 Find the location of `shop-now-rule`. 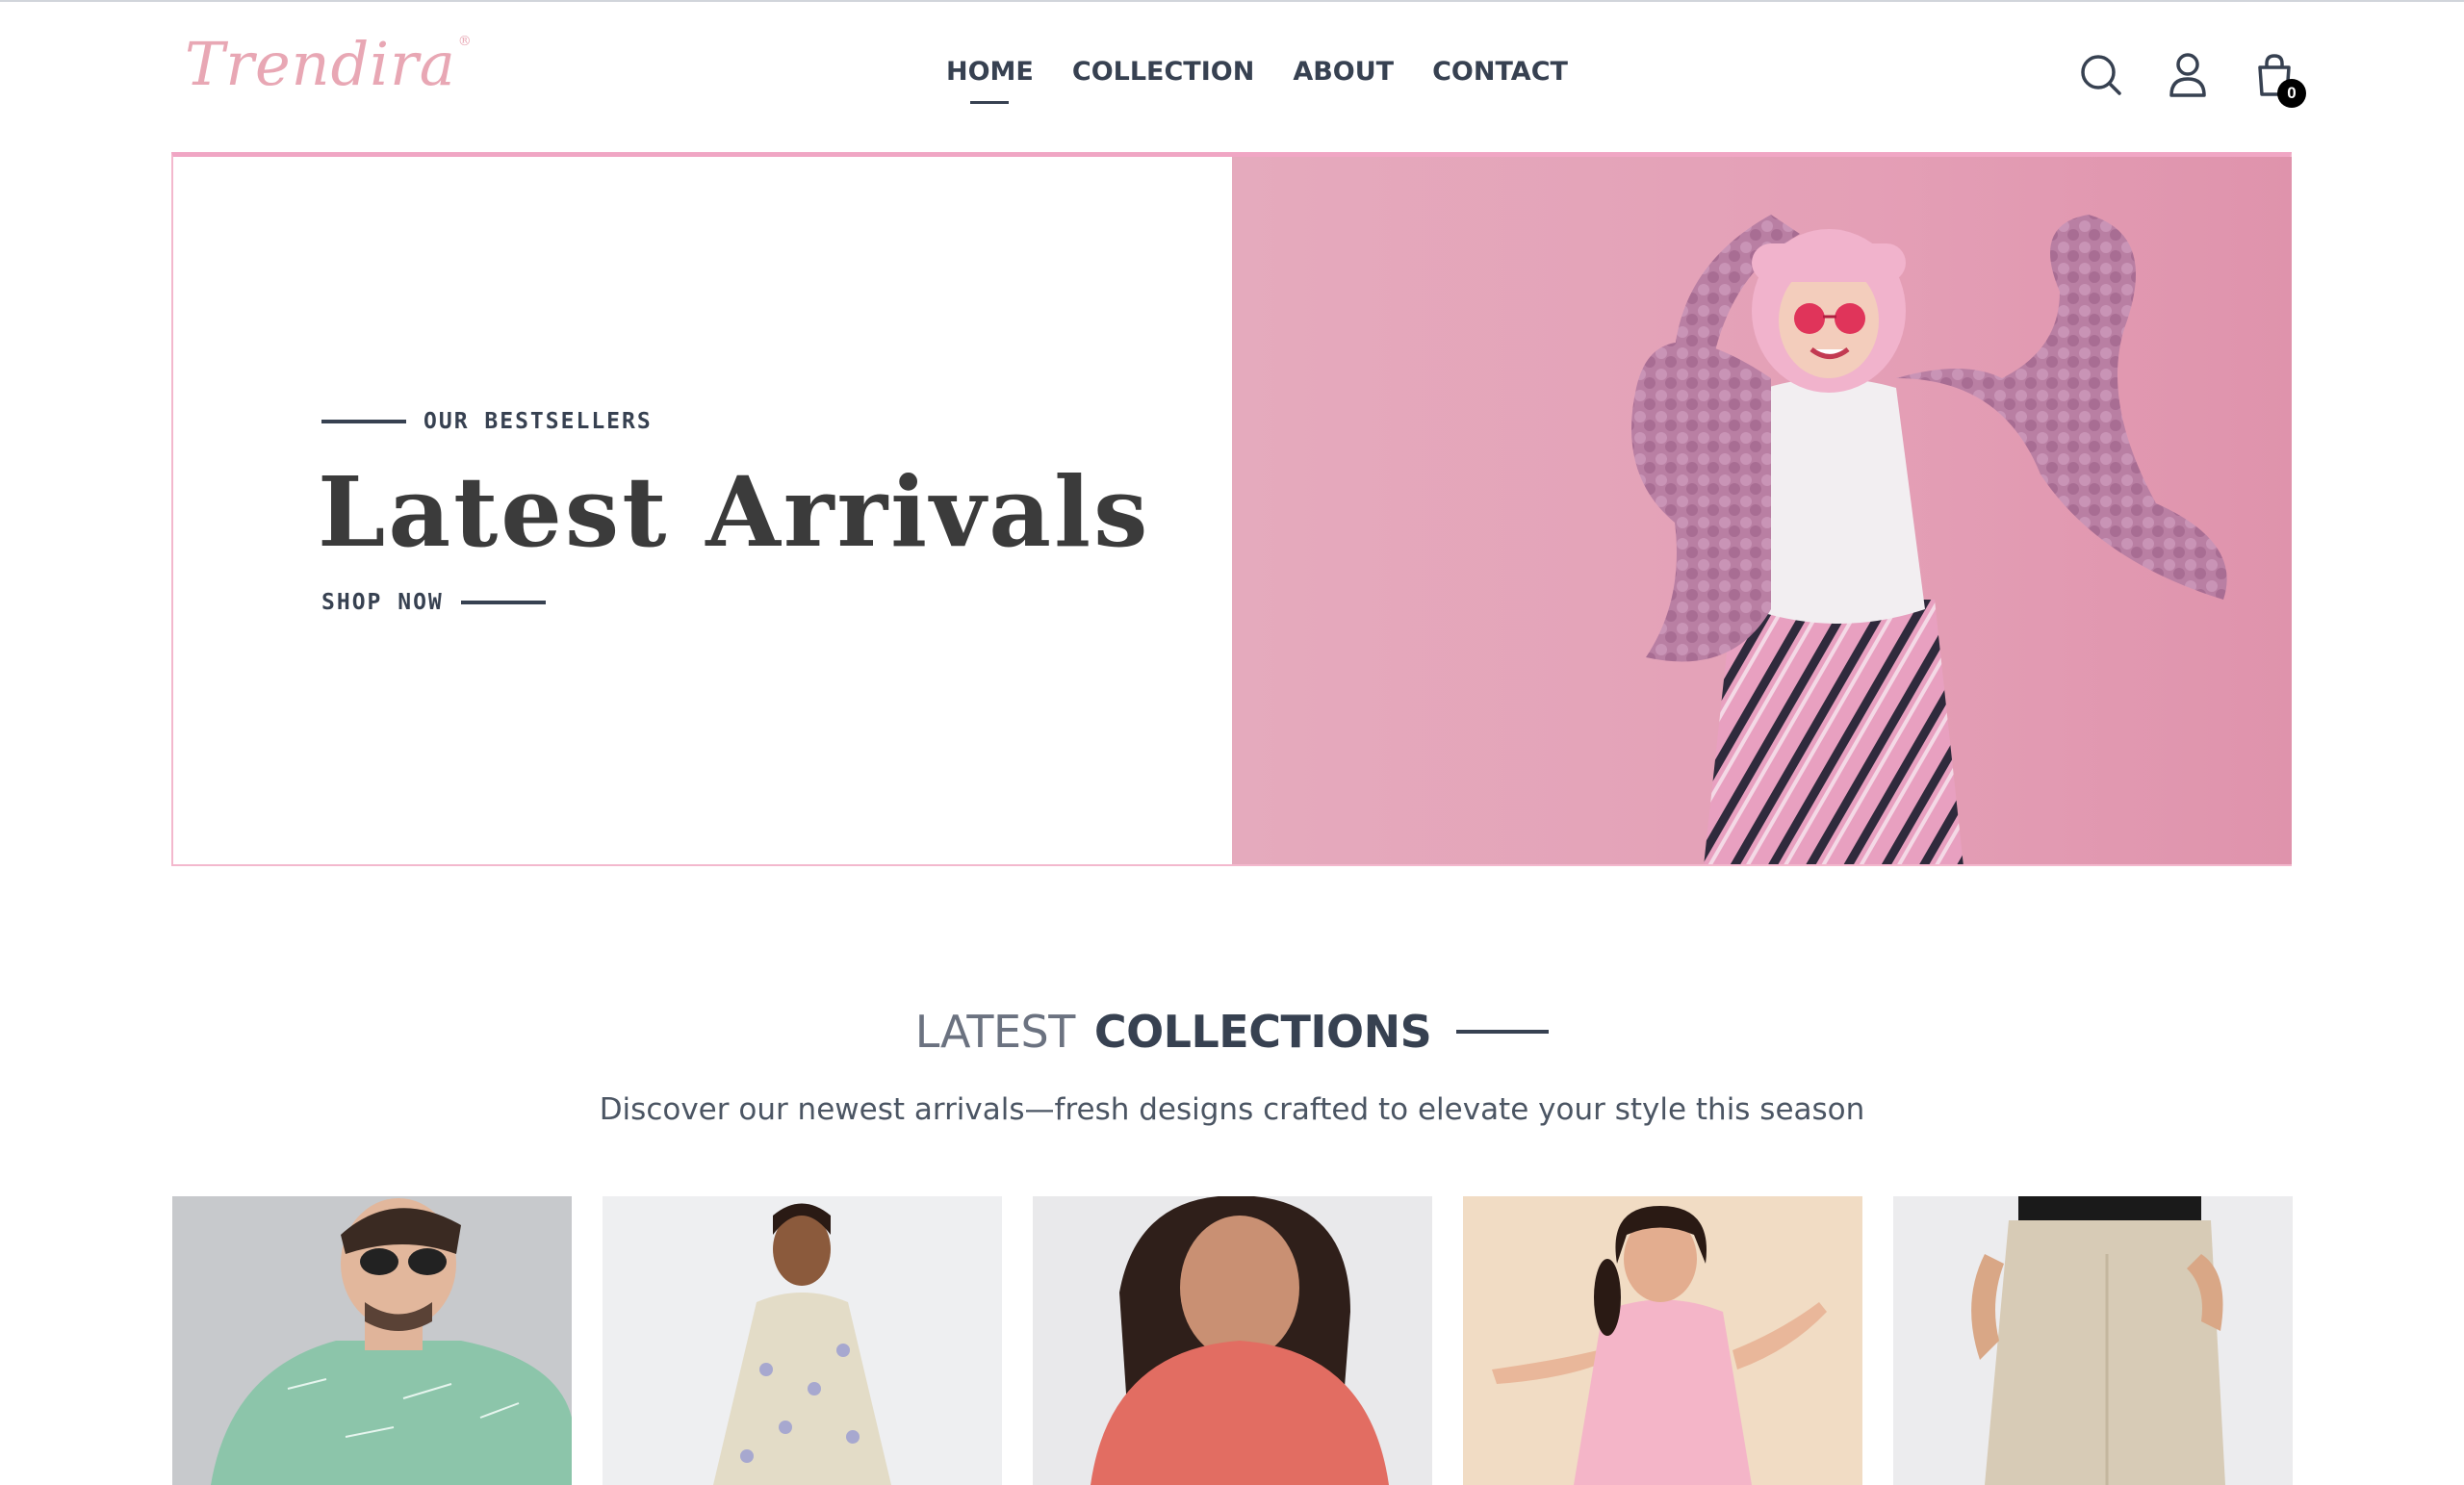

shop-now-rule is located at coordinates (503, 602).